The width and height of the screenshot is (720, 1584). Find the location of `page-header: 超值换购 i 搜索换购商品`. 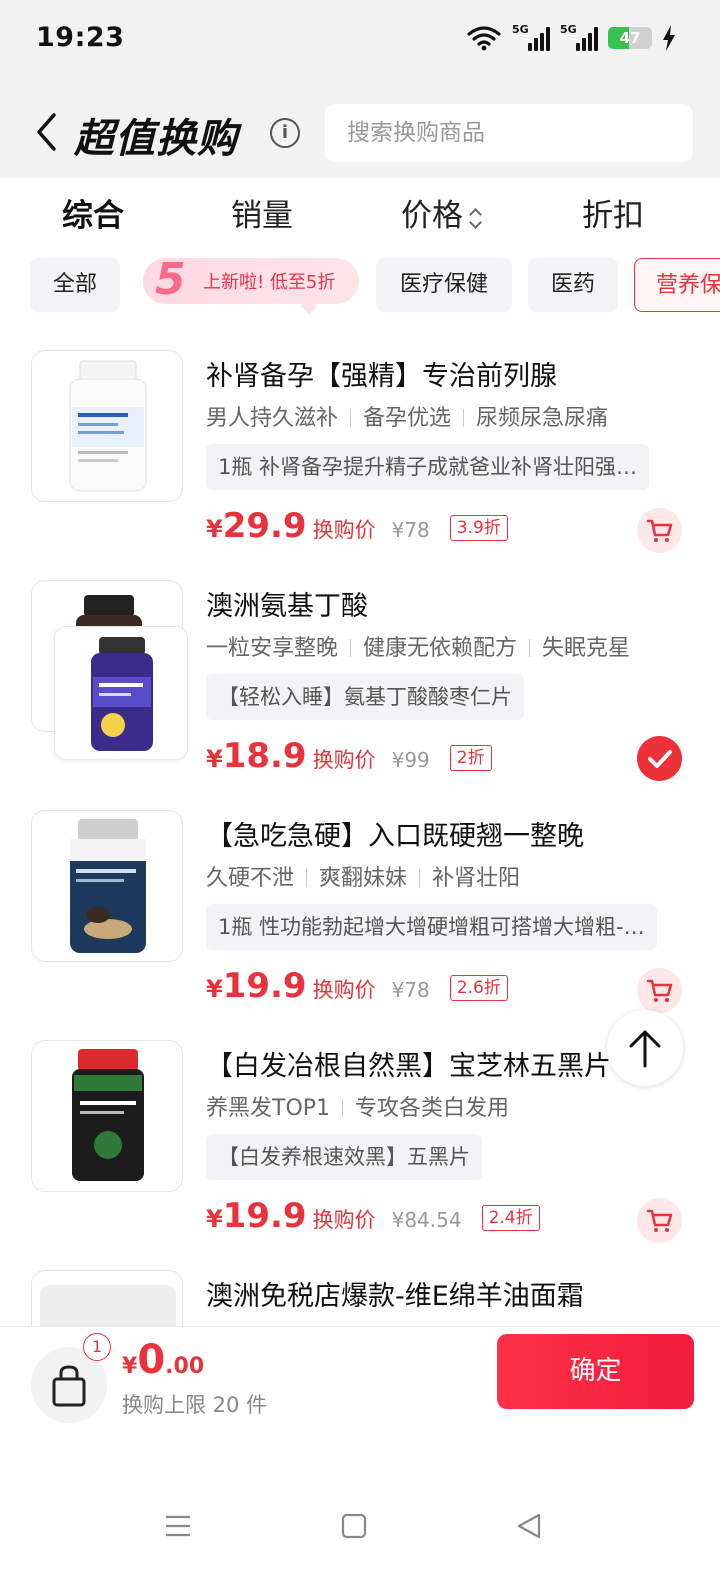

page-header: 超值换购 i 搜索换购商品 is located at coordinates (360, 130).